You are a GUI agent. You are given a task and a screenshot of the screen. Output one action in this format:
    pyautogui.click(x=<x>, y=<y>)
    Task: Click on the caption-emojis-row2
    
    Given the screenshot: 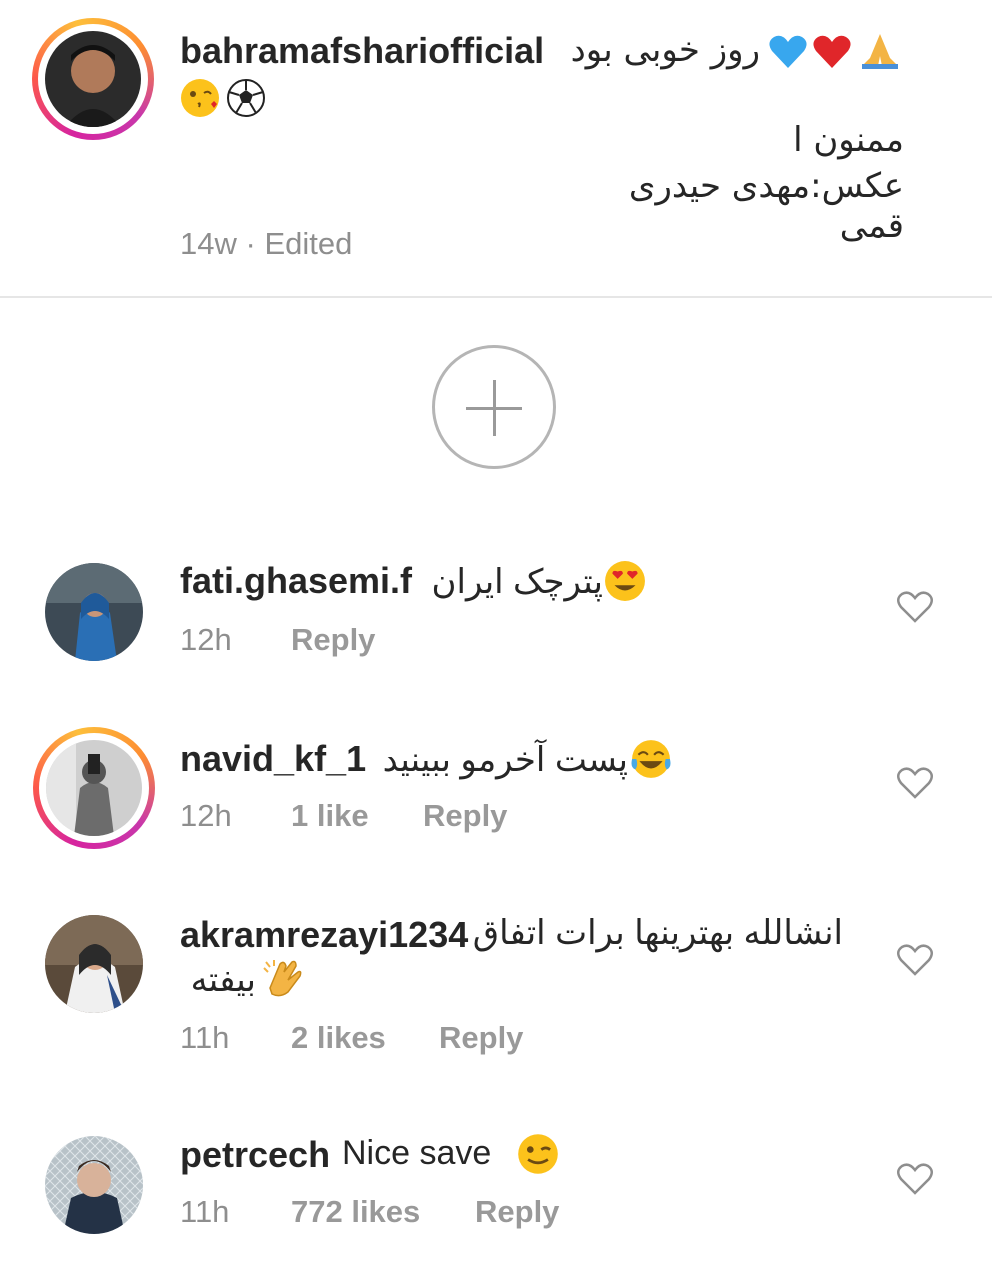 What is the action you would take?
    pyautogui.click(x=225, y=98)
    